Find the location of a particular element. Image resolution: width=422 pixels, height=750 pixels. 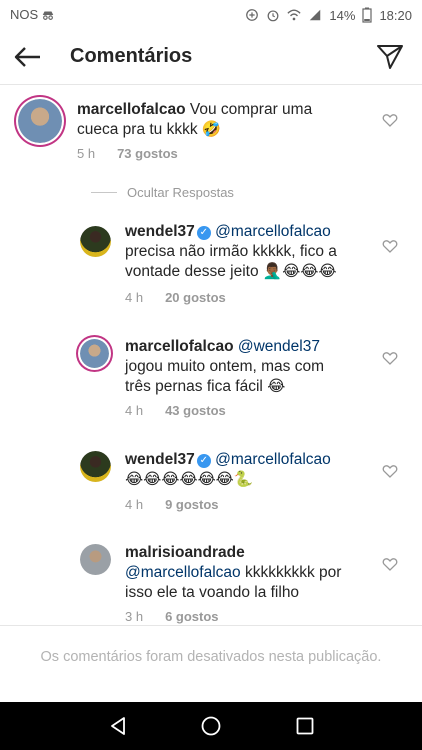

reply-body-line1: jogou muito ontem, mas com is located at coordinates (225, 366).